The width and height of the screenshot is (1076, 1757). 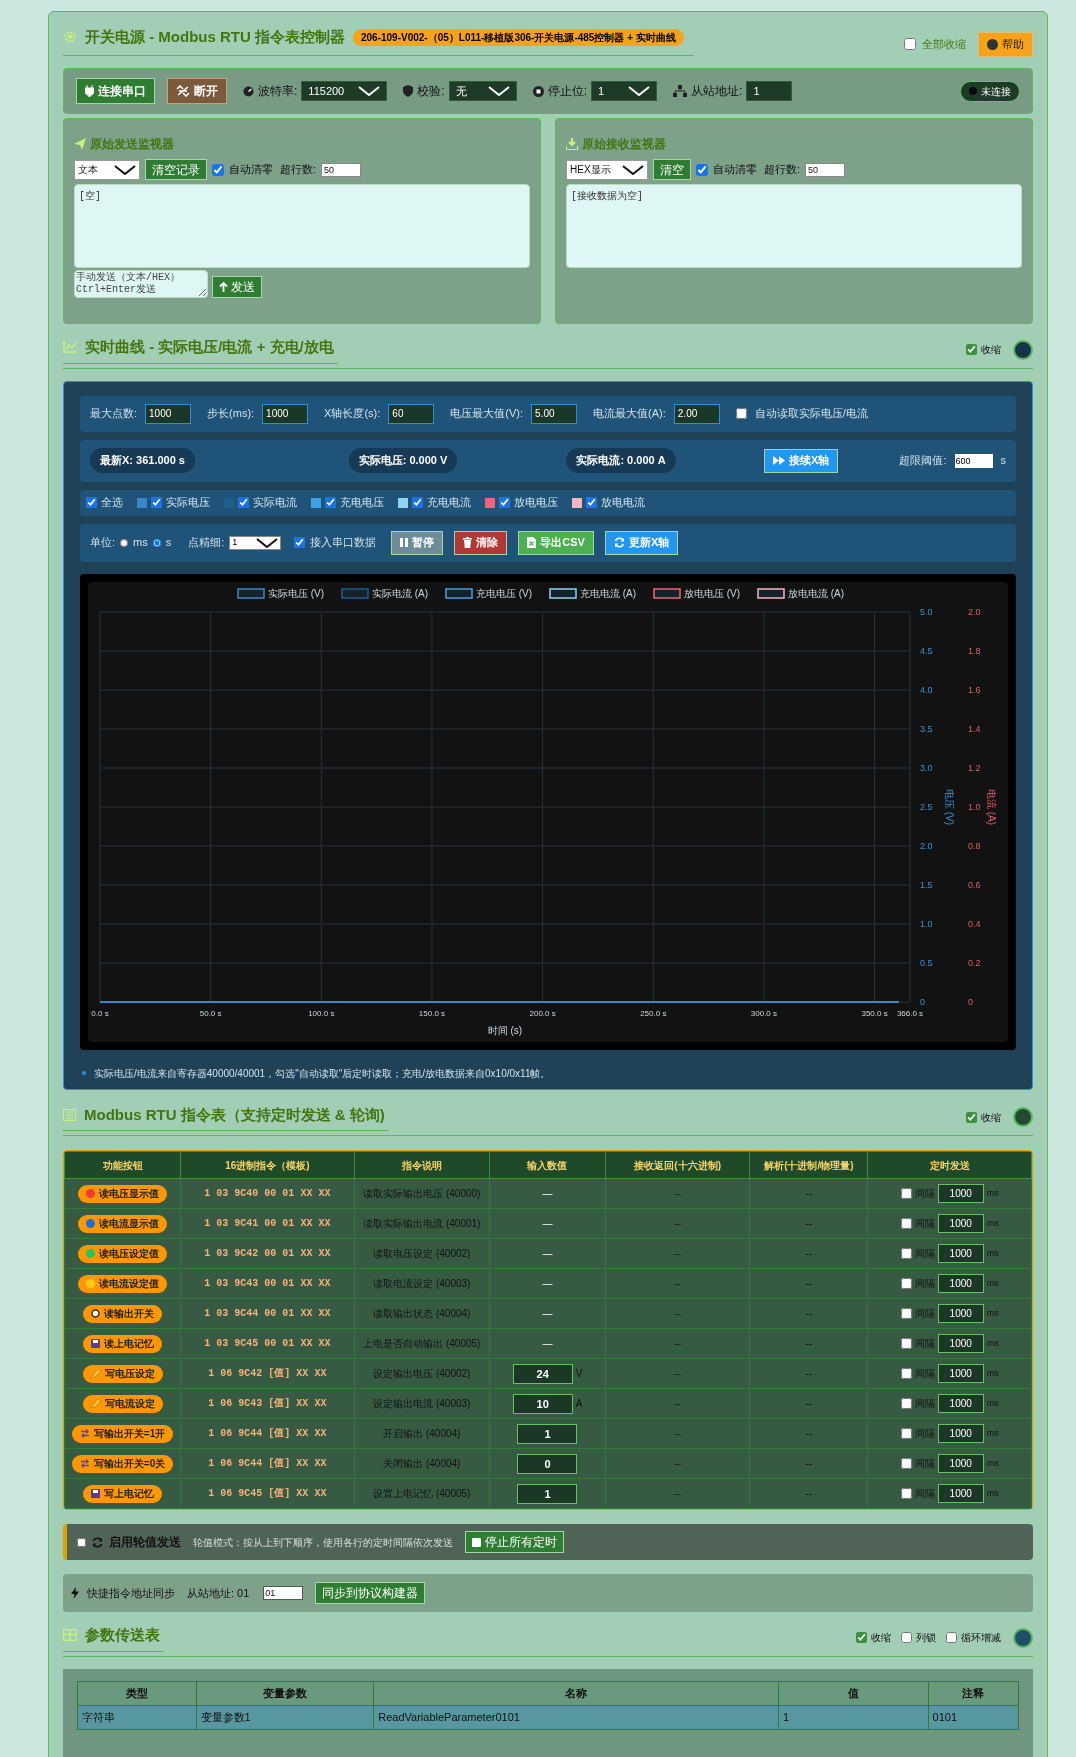 What do you see at coordinates (1003, 461) in the screenshot?
I see `unit-label: s` at bounding box center [1003, 461].